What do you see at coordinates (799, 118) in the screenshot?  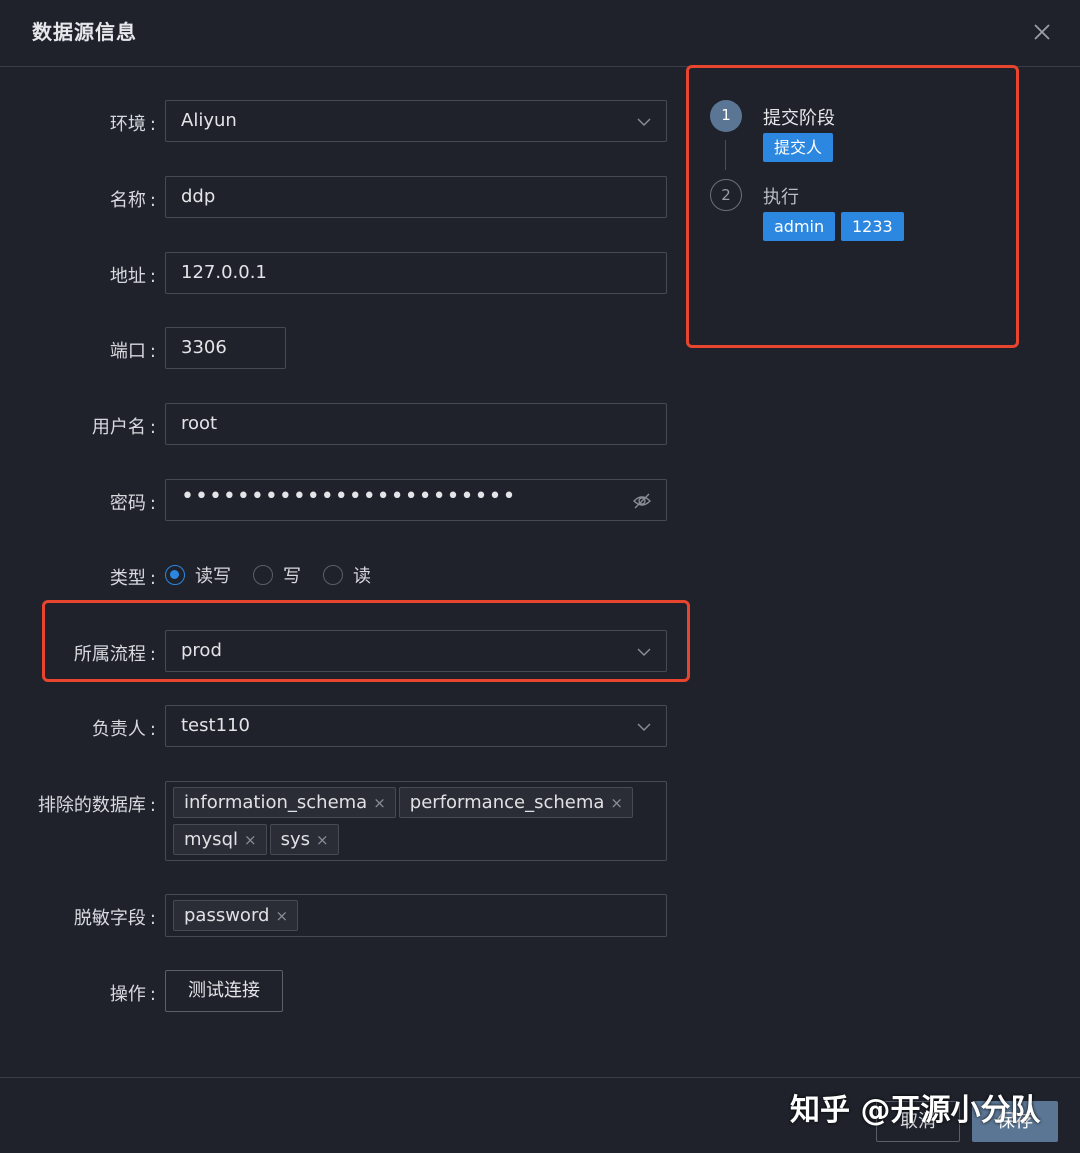 I see `step-1-title: 提交阶段` at bounding box center [799, 118].